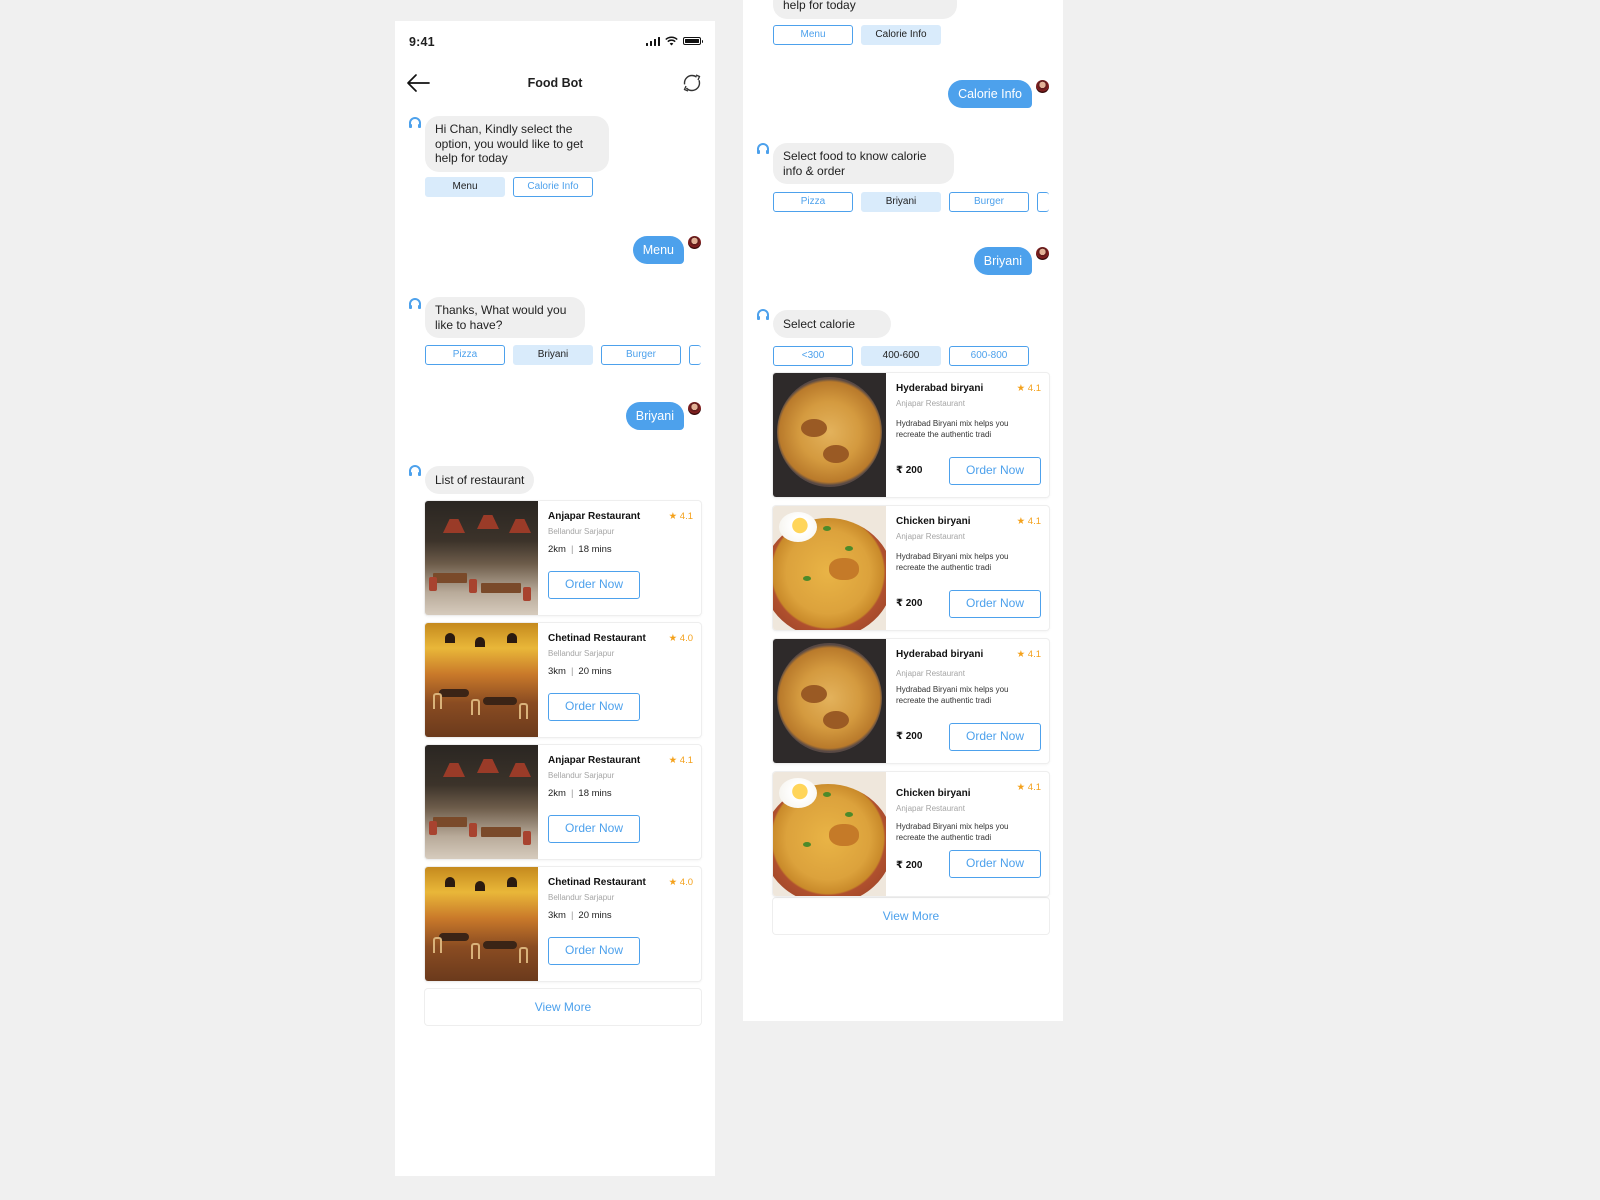 The image size is (1600, 1200). What do you see at coordinates (652, 41) in the screenshot?
I see `cellular-signal-icon` at bounding box center [652, 41].